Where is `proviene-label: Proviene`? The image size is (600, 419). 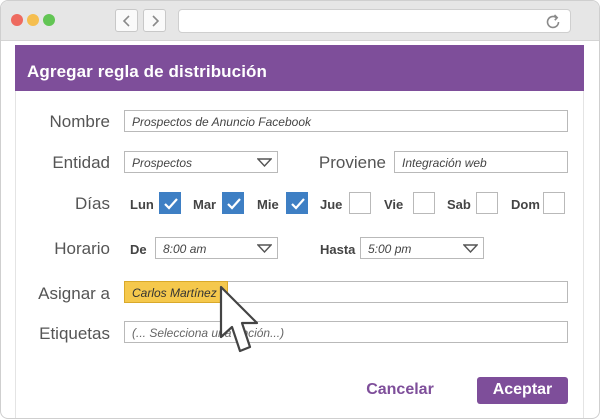
proviene-label: Proviene is located at coordinates (352, 162).